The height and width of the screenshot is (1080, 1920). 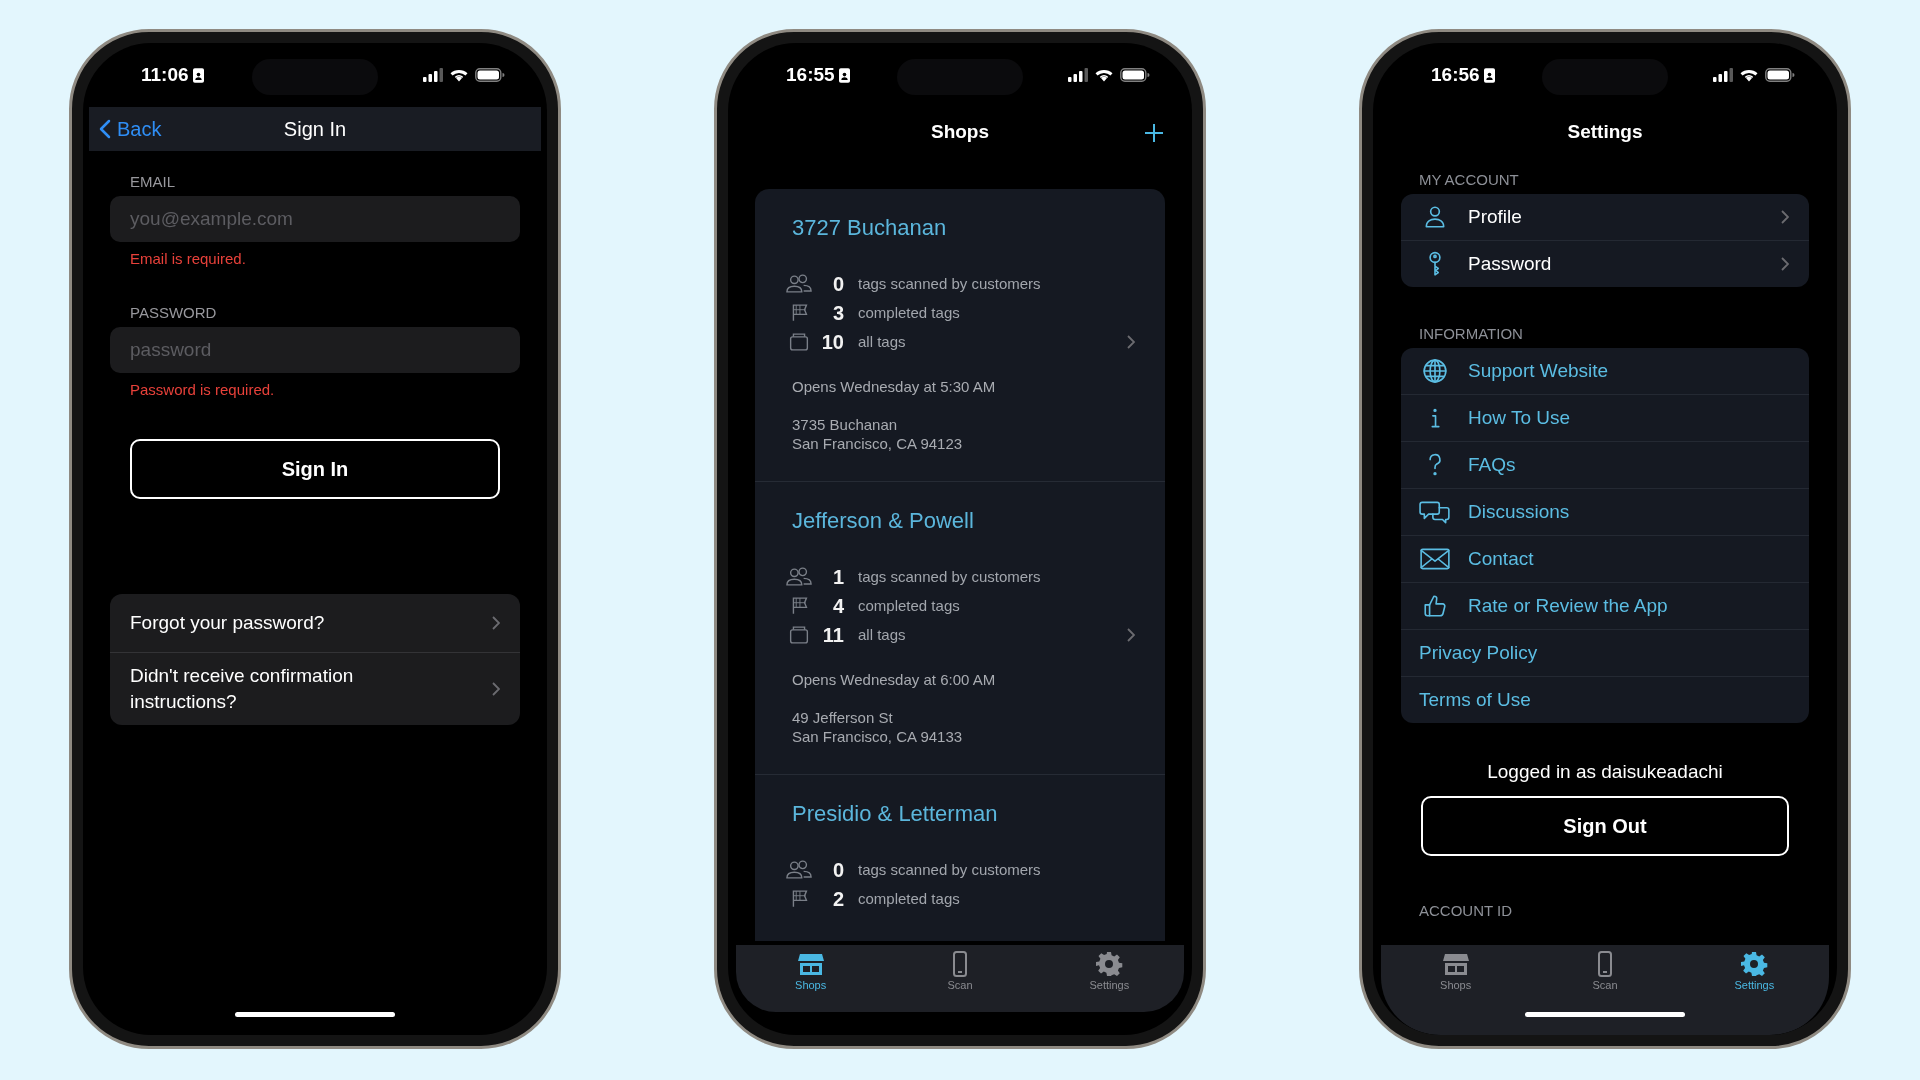 I want to click on add-icon, so click(x=1154, y=133).